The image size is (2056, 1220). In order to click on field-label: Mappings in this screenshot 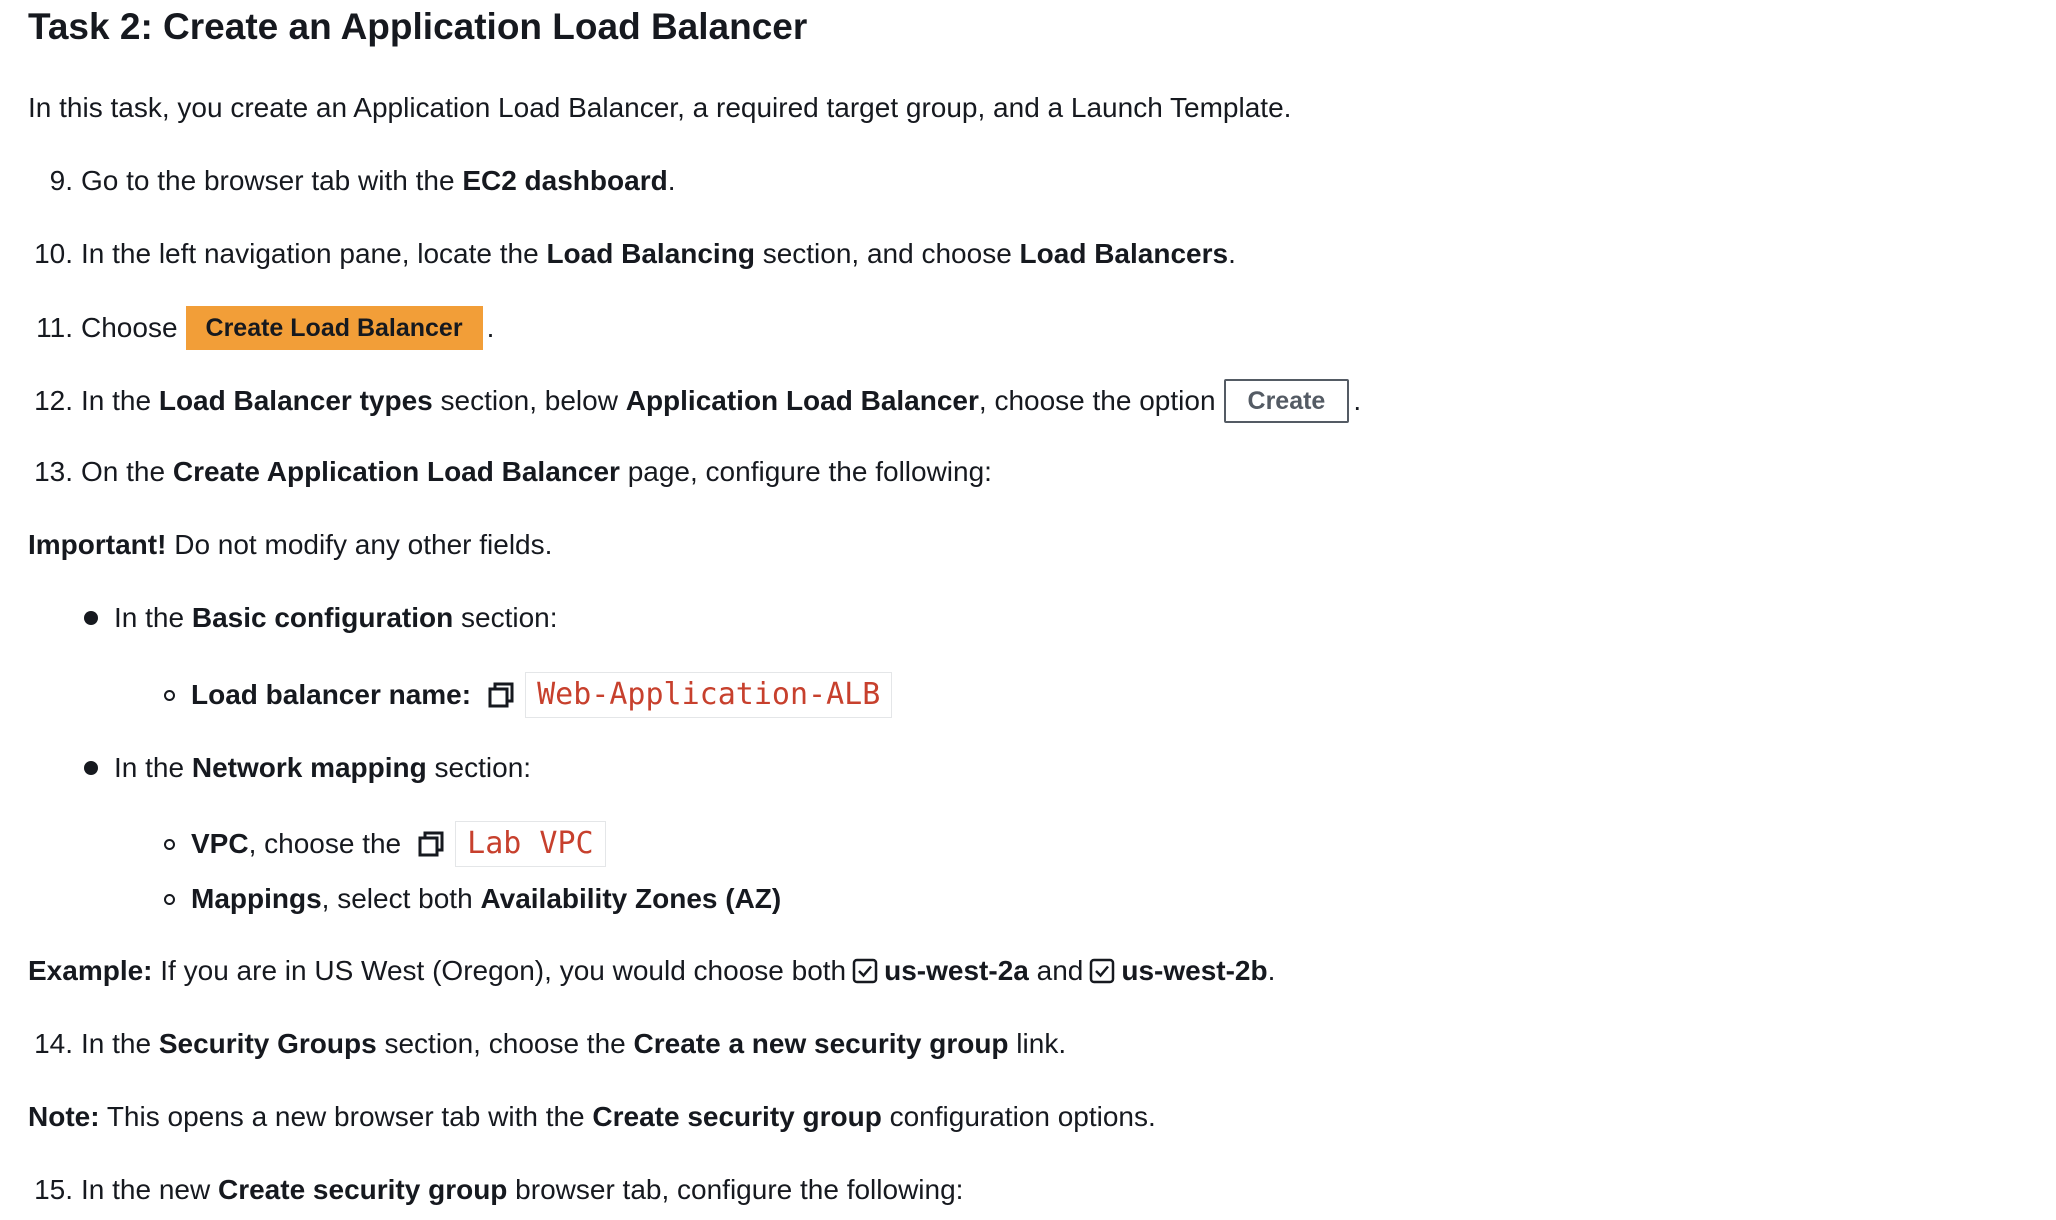, I will do `click(256, 898)`.